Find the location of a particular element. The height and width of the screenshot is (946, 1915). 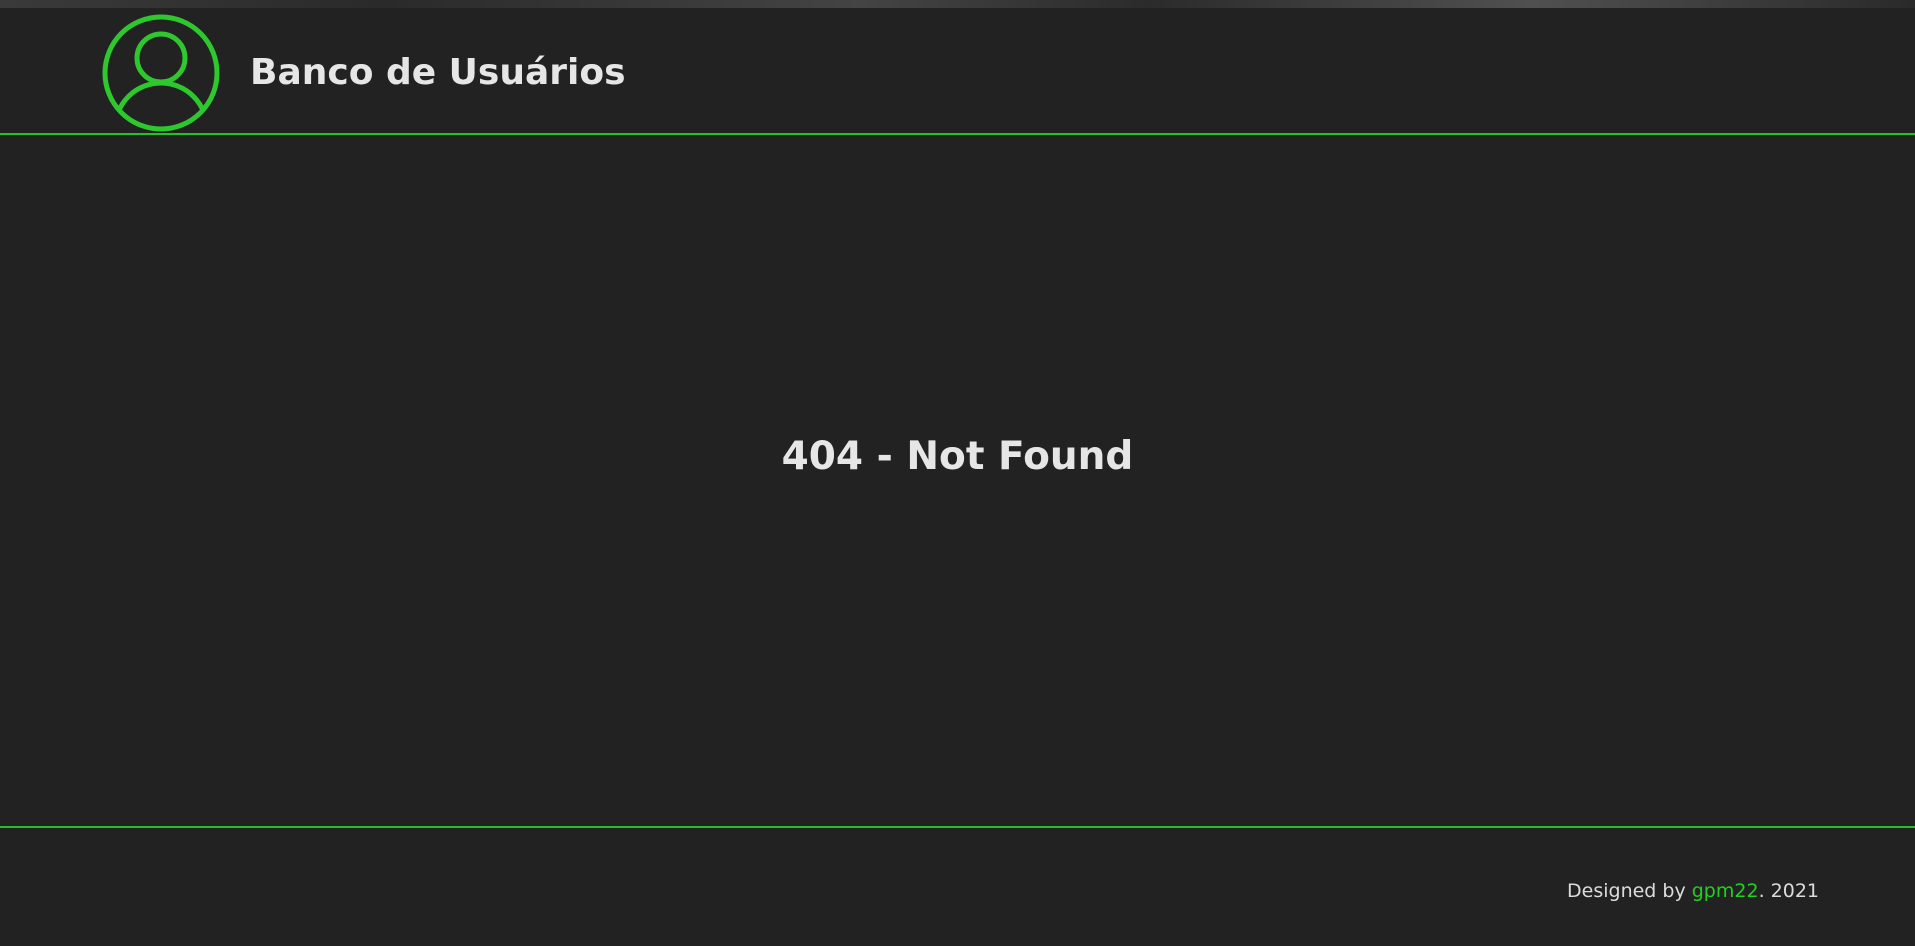

author-link: gpm22 is located at coordinates (1725, 891).